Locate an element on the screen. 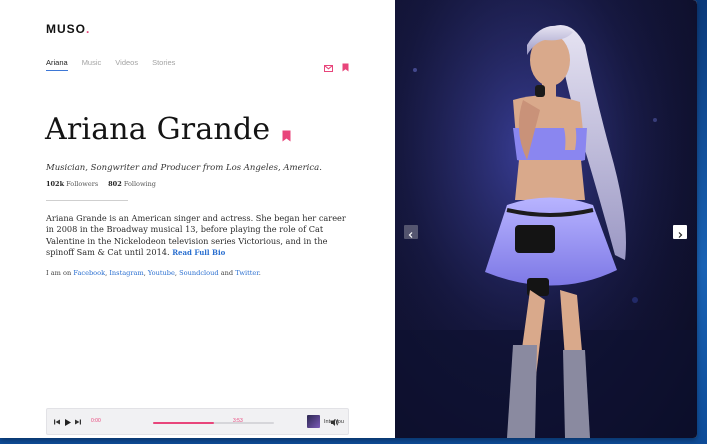 The height and width of the screenshot is (444, 707). logo-text: MUSO is located at coordinates (66, 29).